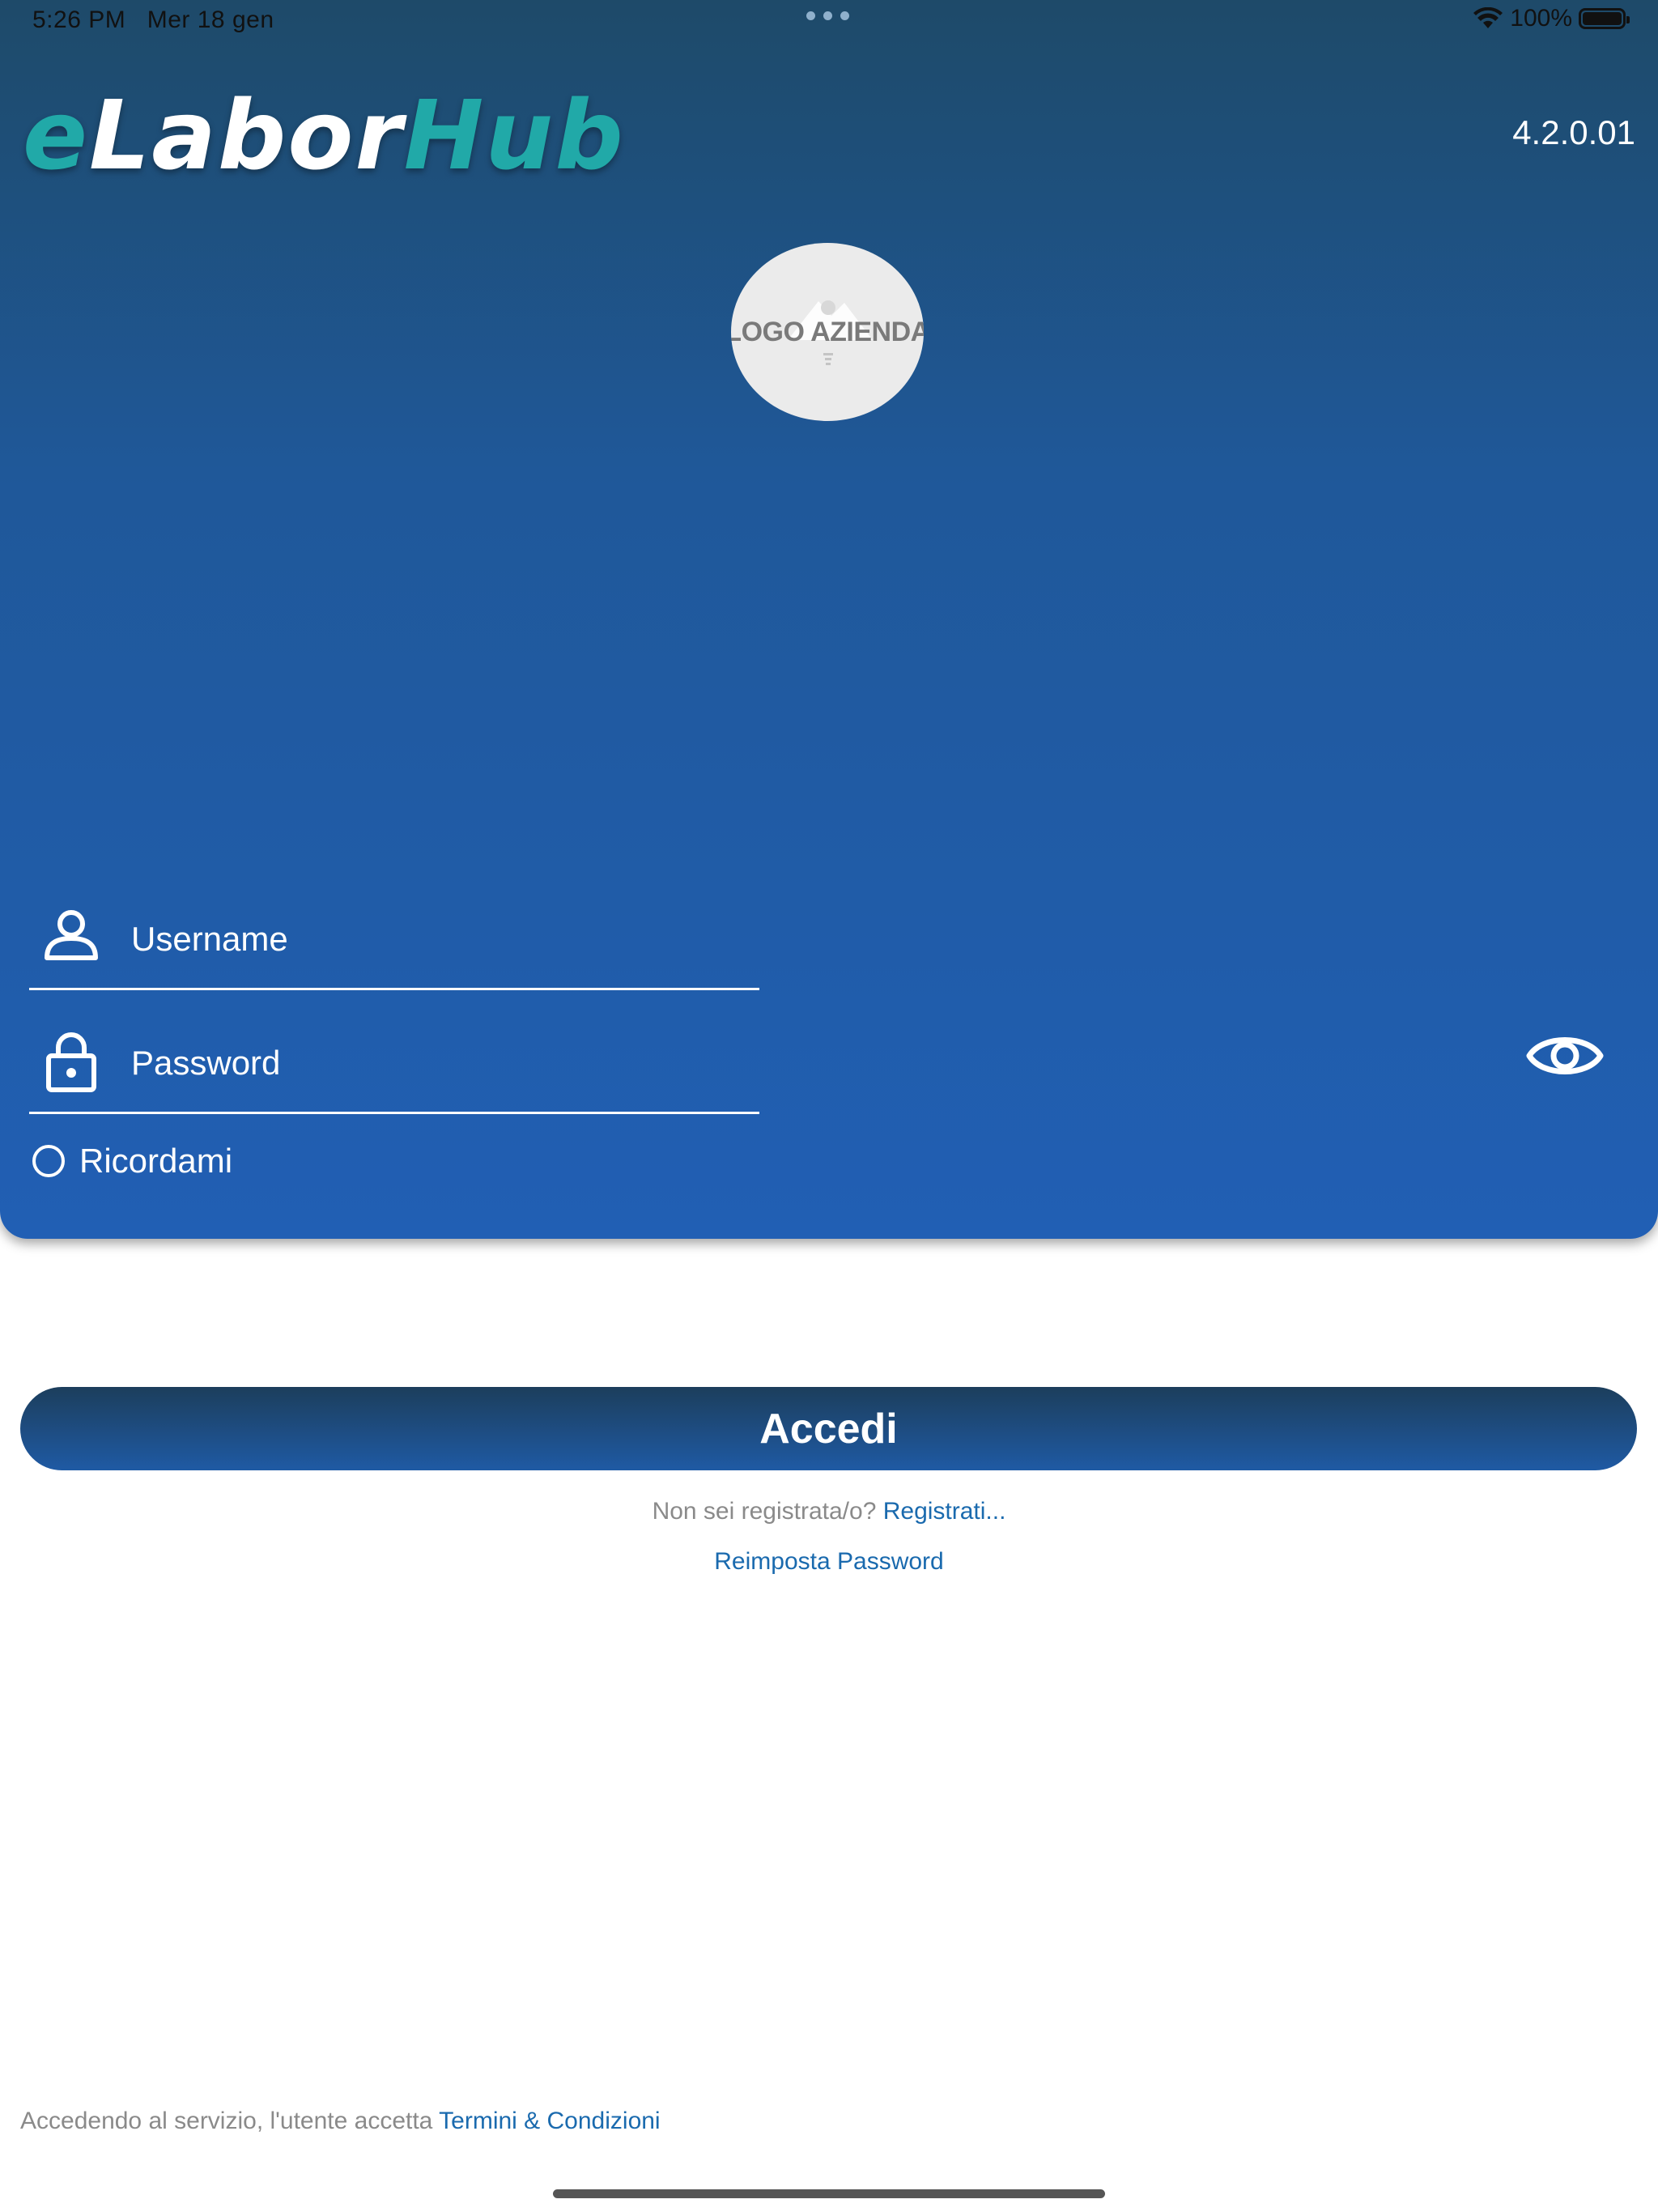 The image size is (1658, 2212). I want to click on remember-me-toggle: Ricordami, so click(132, 1161).